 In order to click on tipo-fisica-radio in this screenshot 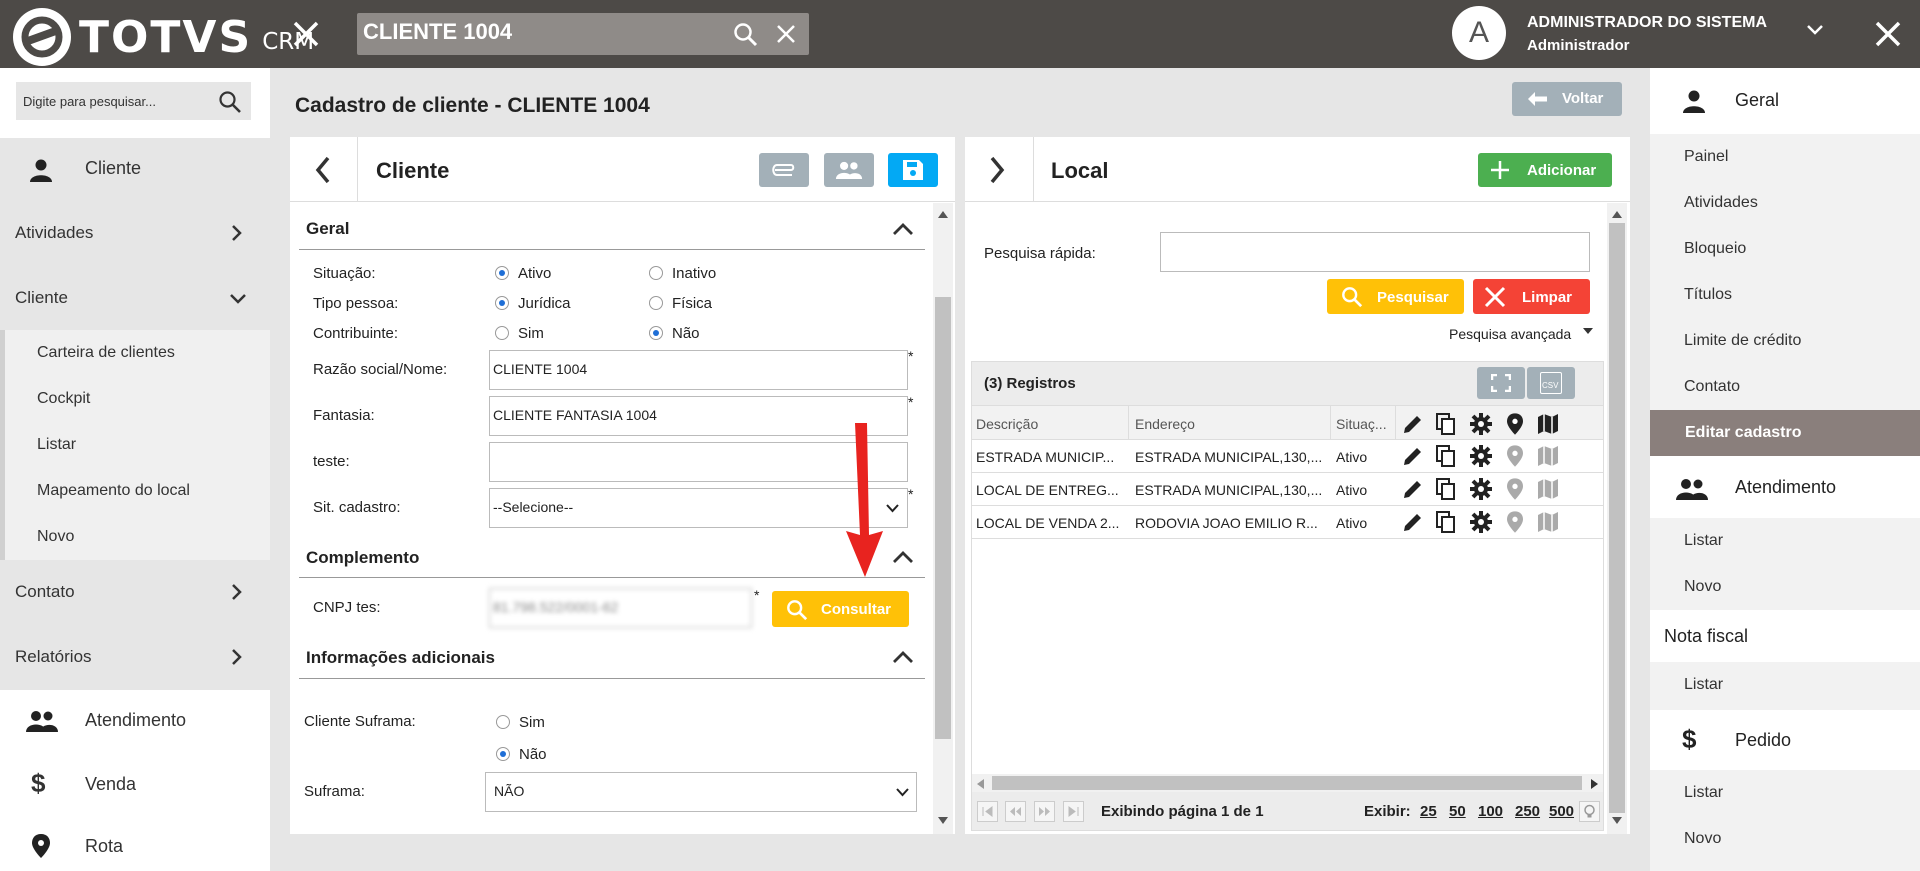, I will do `click(656, 303)`.